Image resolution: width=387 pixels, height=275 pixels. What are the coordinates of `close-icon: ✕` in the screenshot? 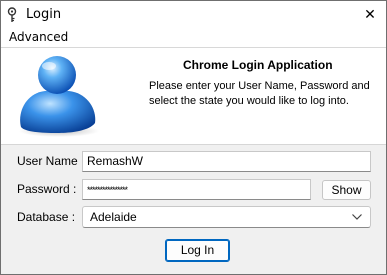 It's located at (370, 15).